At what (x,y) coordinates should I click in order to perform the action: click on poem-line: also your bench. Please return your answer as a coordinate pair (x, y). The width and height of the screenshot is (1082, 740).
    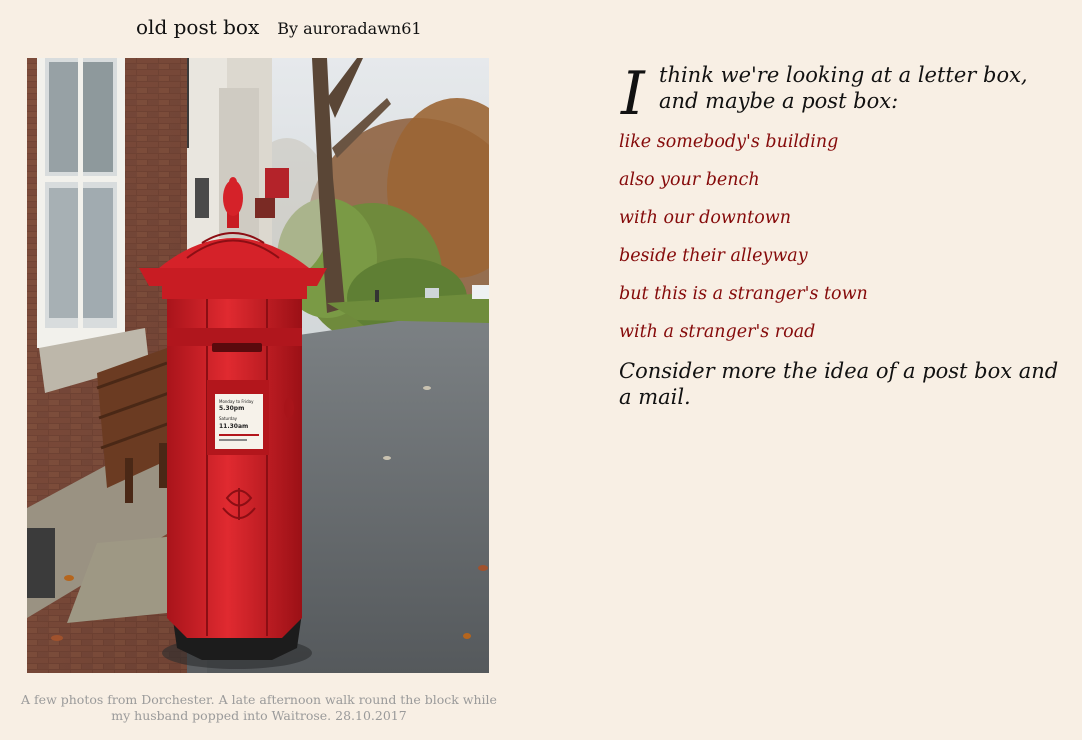
    Looking at the image, I should click on (841, 180).